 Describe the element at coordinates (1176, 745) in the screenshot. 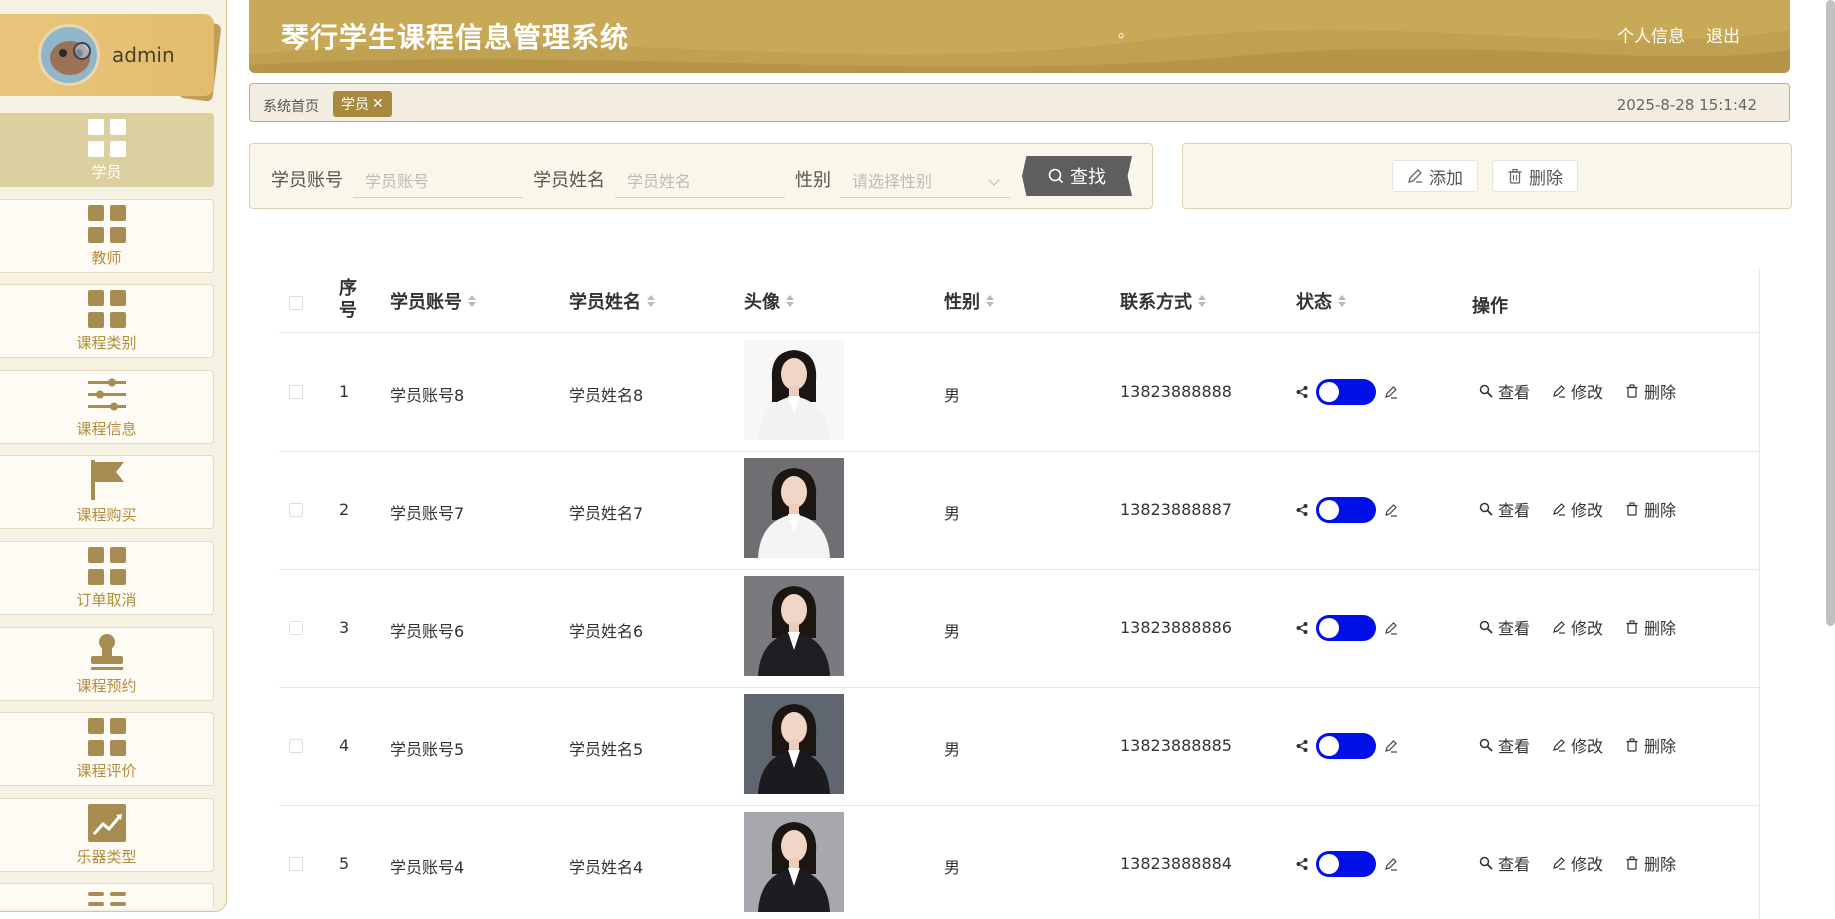

I see `row-phone: 13823888885` at that location.